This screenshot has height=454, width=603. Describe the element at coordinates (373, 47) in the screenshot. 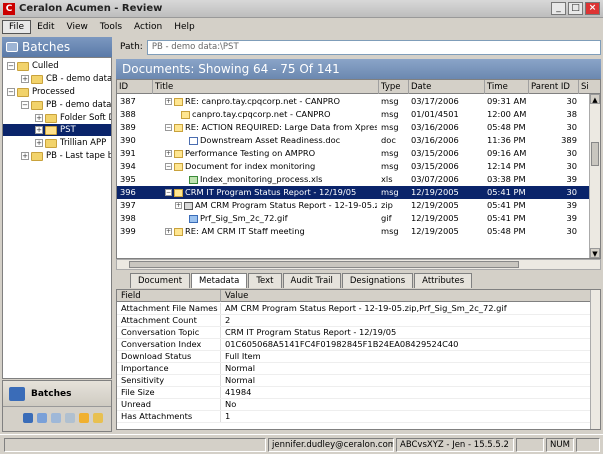

I see `path-input: PB - demo data:\PST` at that location.